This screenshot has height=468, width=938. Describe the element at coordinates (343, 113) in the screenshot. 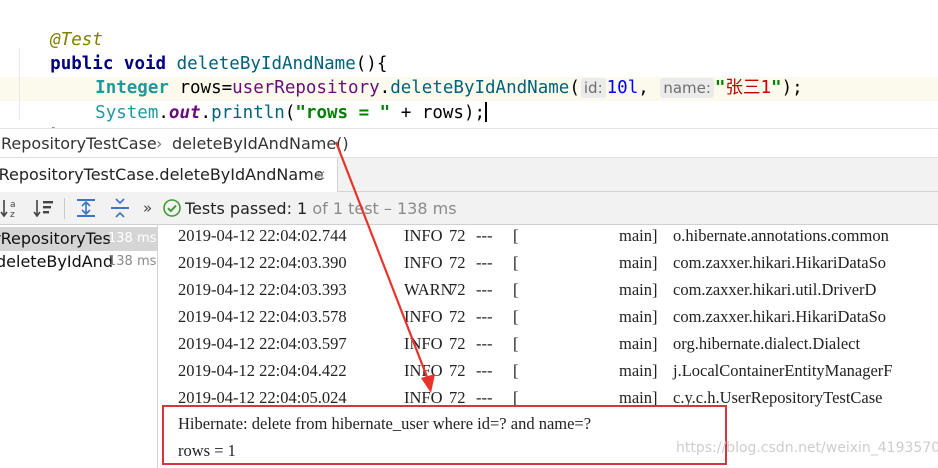

I see `string-rows: "rows = "` at that location.